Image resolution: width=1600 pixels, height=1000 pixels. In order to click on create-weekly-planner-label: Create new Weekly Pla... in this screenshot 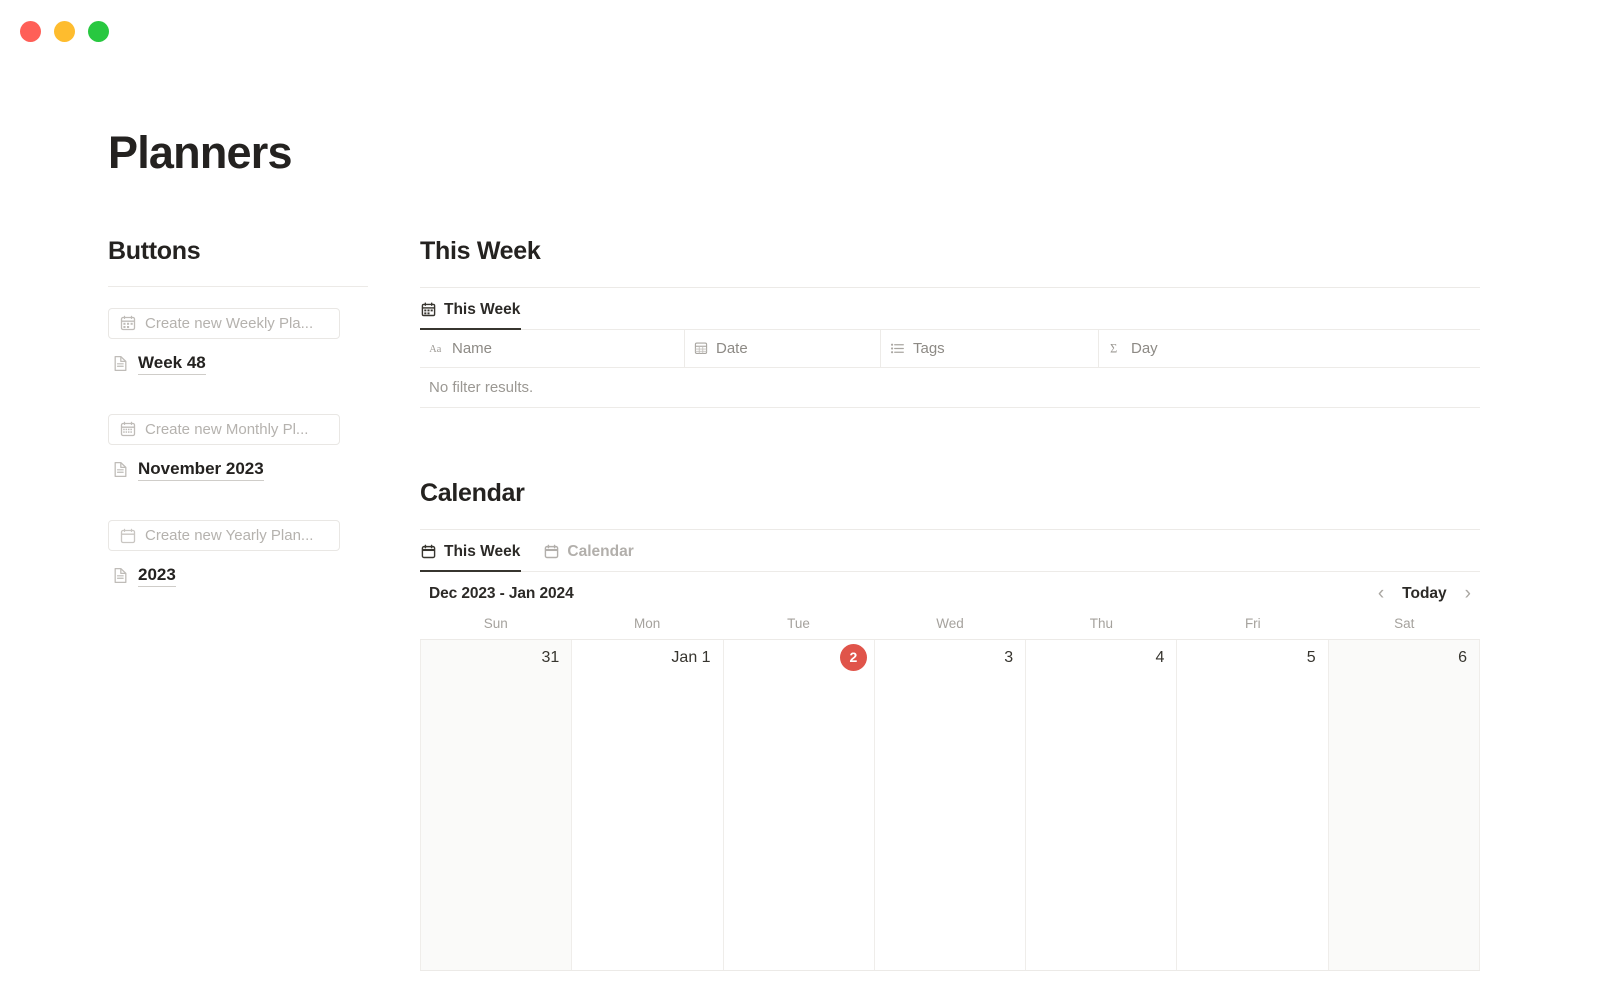, I will do `click(229, 323)`.